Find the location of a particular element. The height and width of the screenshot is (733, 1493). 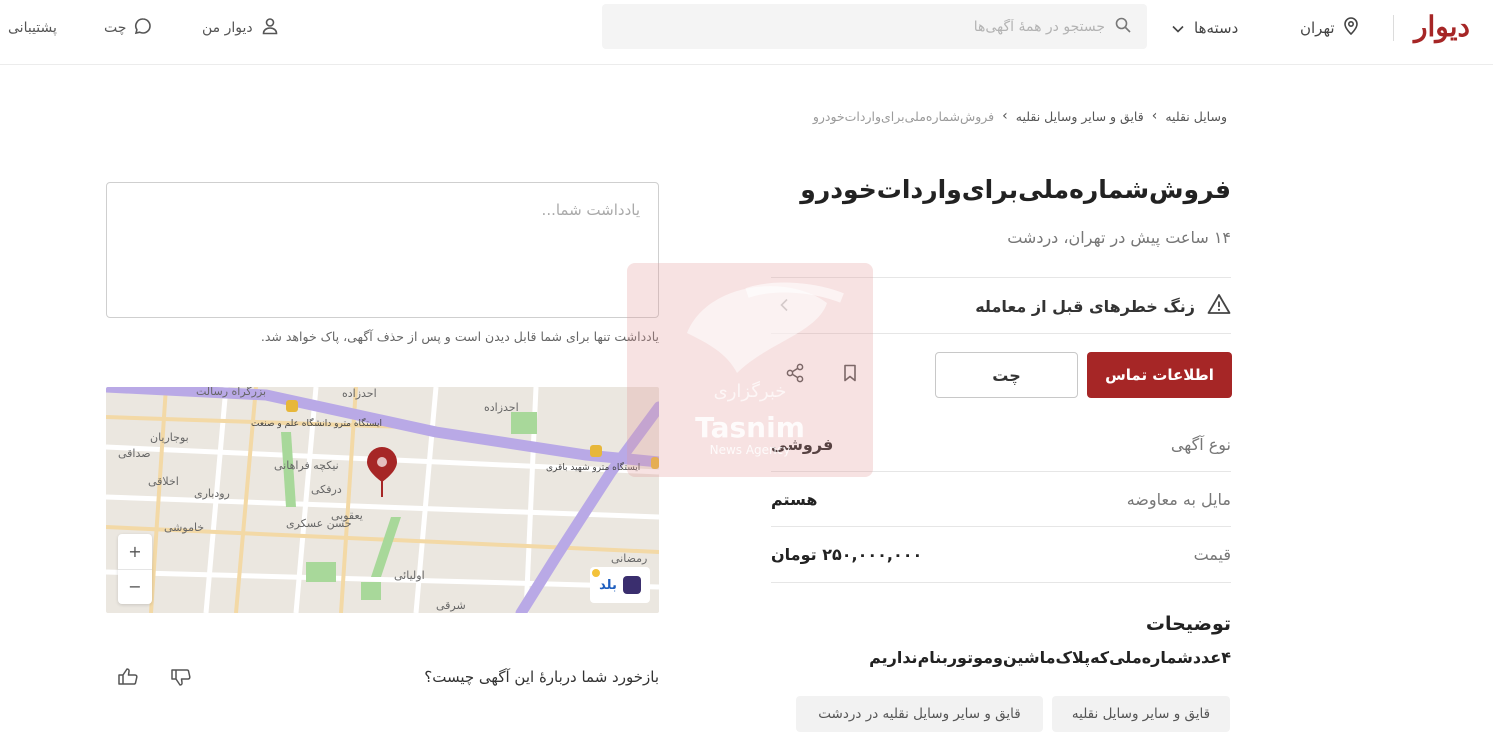

map-label: رمضانی is located at coordinates (629, 558).